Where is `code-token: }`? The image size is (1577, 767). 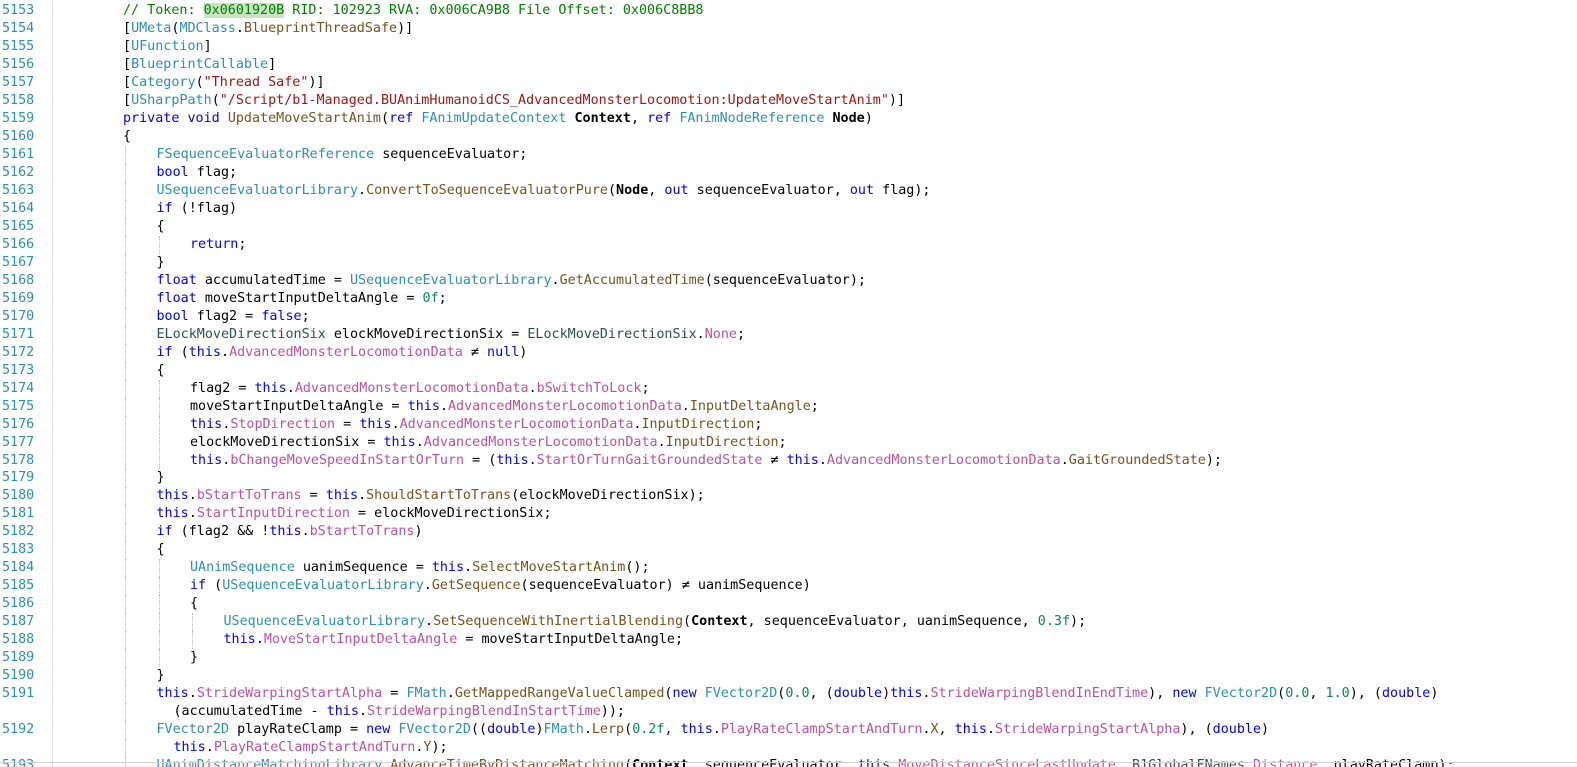 code-token: } is located at coordinates (194, 658).